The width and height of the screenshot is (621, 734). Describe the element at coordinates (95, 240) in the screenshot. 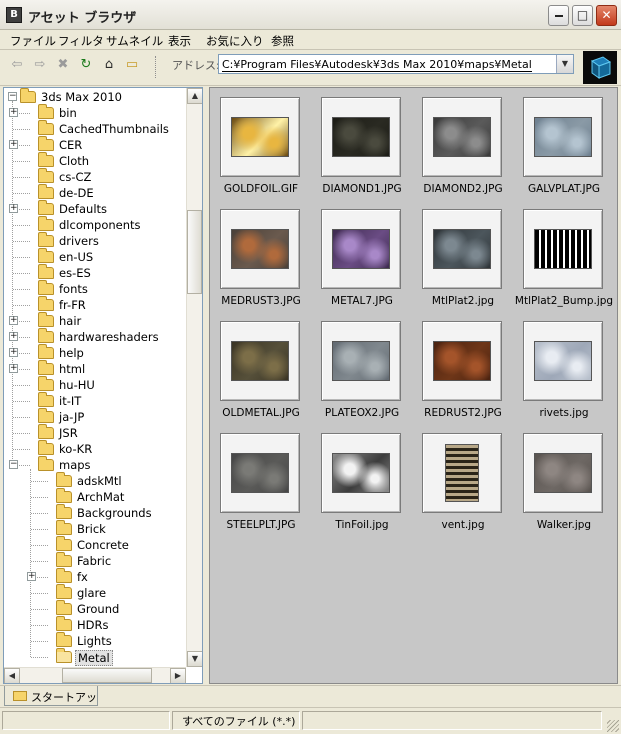

I see `tree-item: drivers` at that location.